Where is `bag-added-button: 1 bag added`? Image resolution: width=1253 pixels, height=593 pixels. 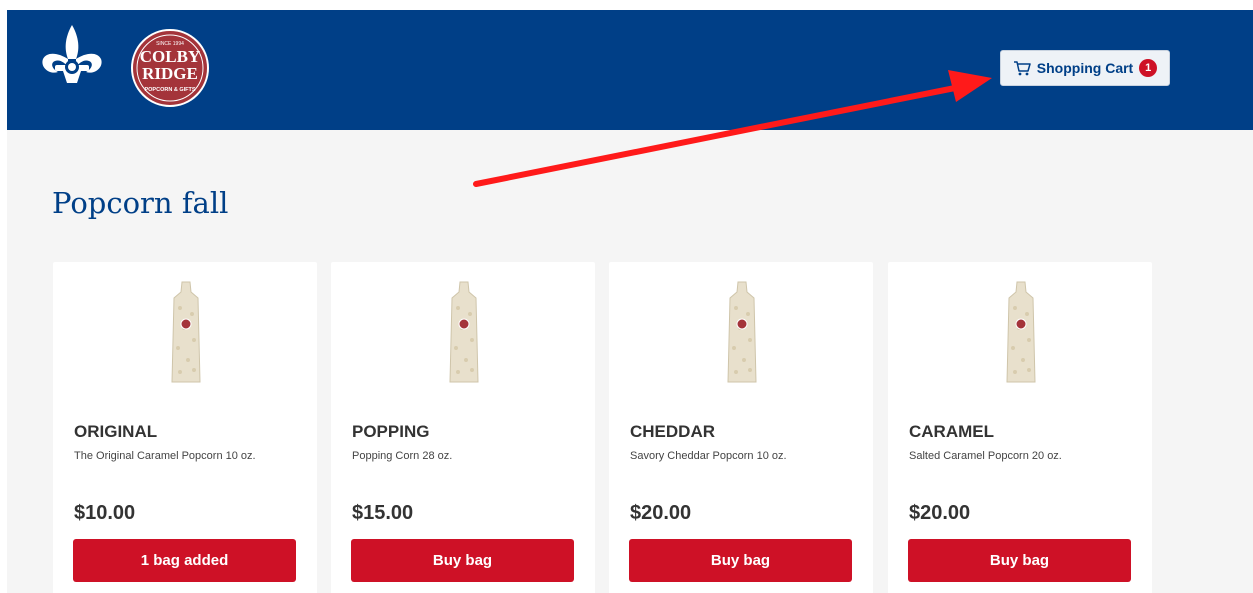 bag-added-button: 1 bag added is located at coordinates (184, 560).